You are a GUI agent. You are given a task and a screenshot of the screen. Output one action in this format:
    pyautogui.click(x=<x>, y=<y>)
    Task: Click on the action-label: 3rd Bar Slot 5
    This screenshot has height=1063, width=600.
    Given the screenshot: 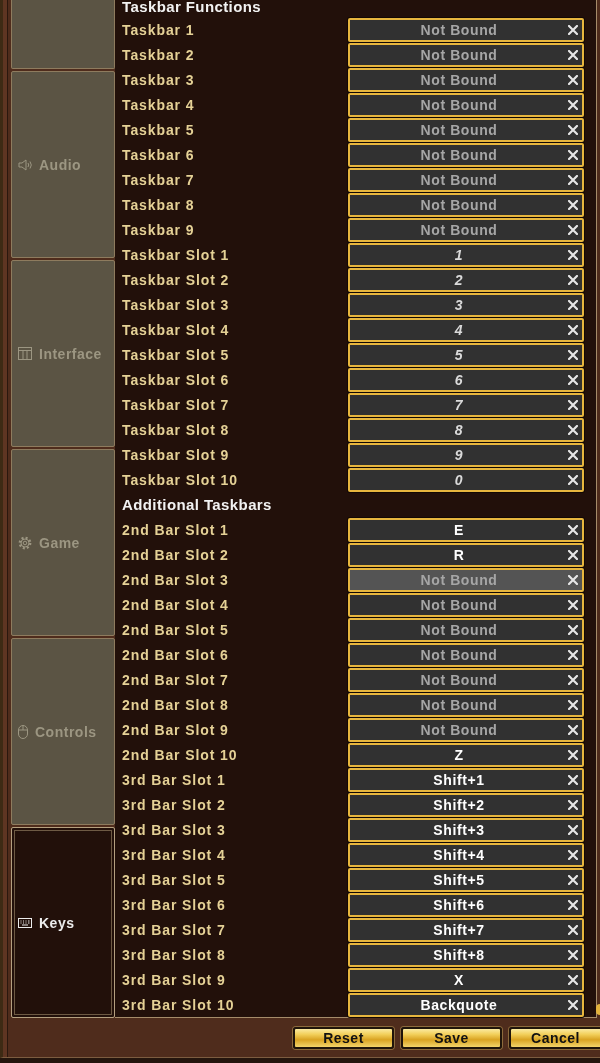 What is the action you would take?
    pyautogui.click(x=174, y=879)
    